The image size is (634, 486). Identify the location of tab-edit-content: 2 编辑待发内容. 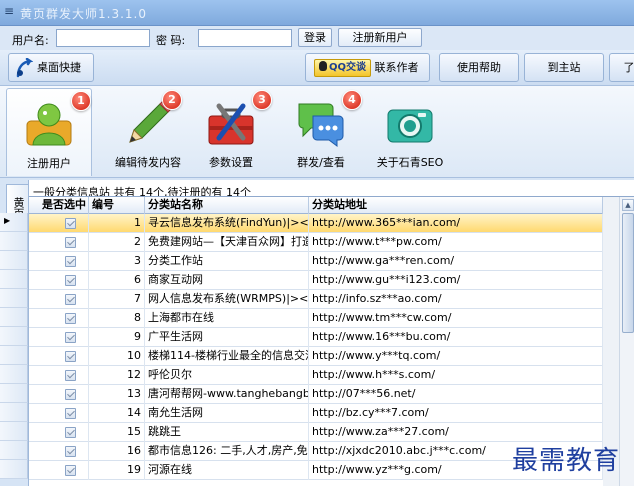
(148, 132).